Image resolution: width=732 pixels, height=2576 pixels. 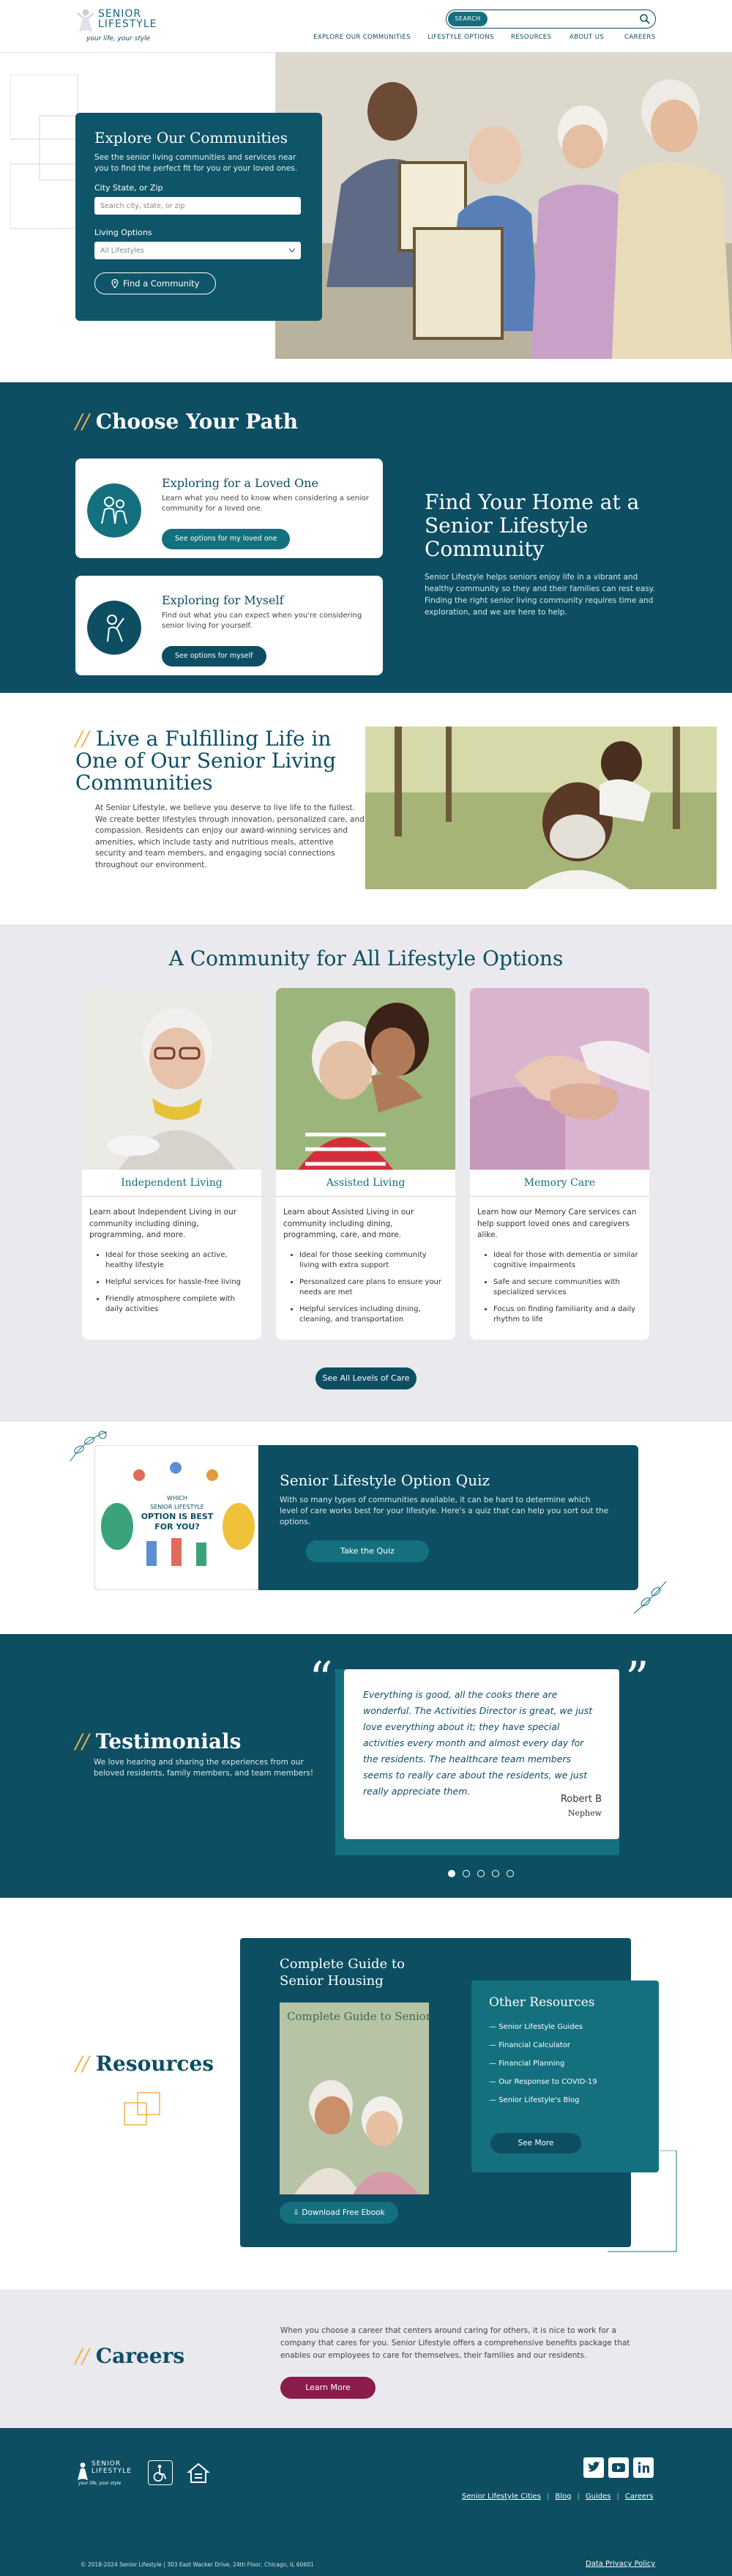 I want to click on carousel-dots, so click(x=481, y=1873).